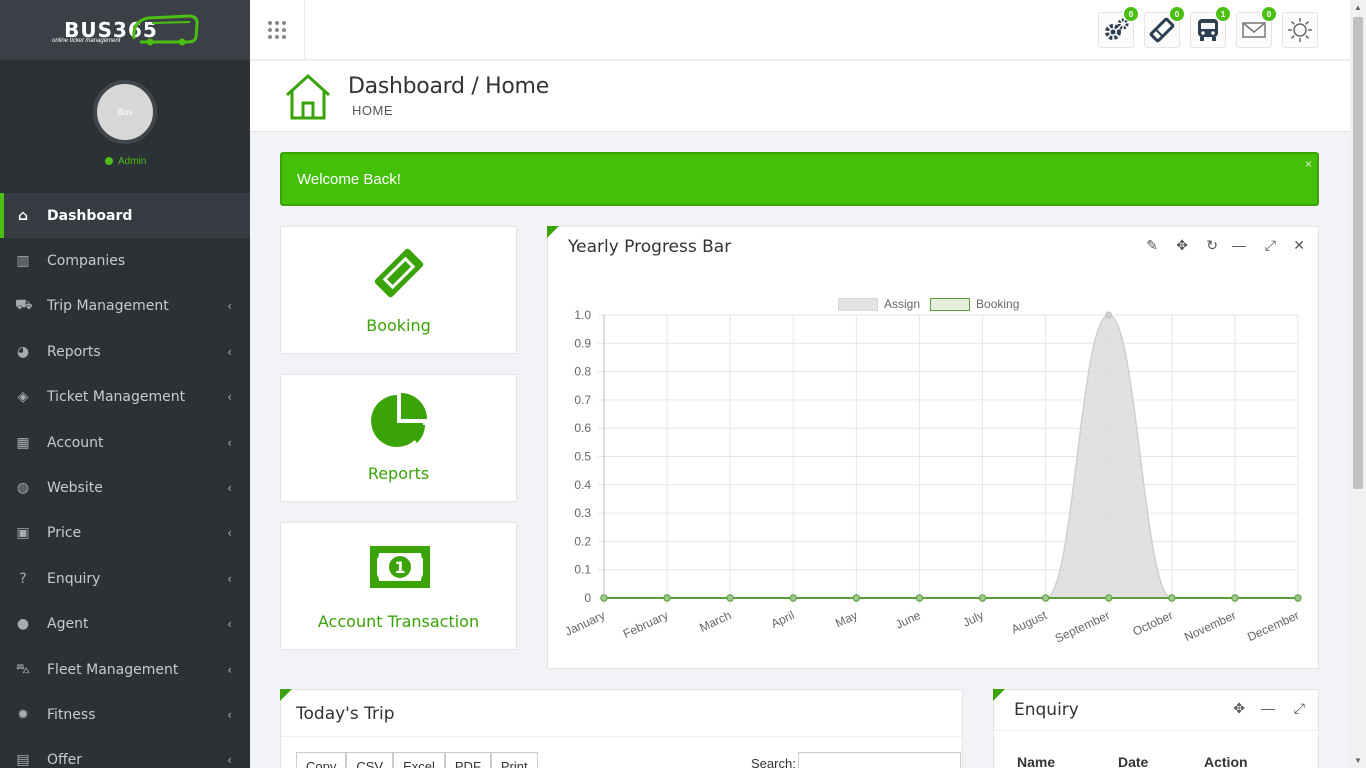  I want to click on alert-message: Welcome Back!, so click(349, 179).